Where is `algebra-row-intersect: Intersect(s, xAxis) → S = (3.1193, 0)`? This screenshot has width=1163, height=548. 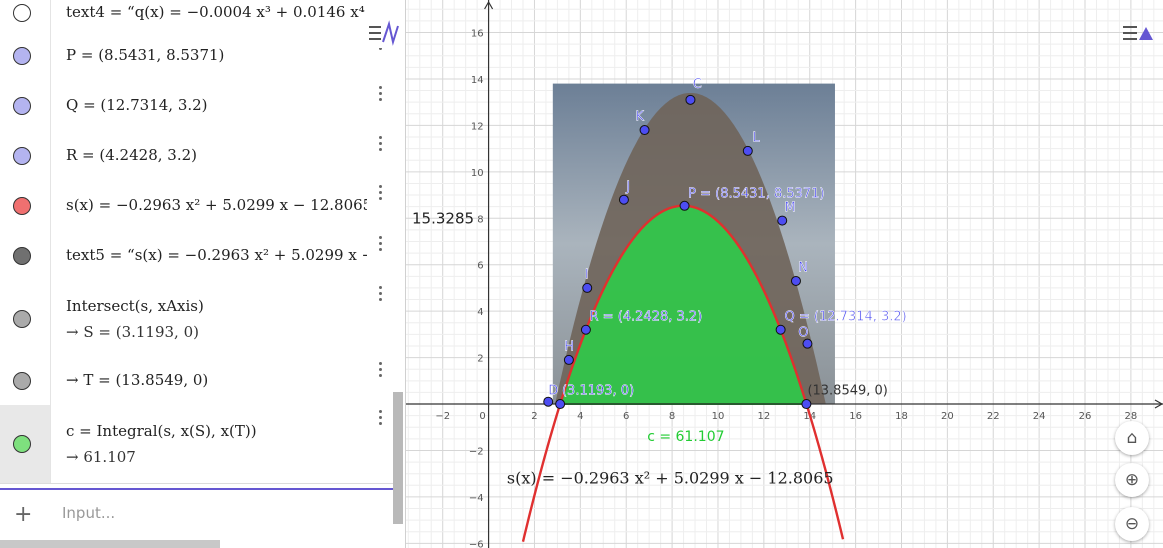
algebra-row-intersect: Intersect(s, xAxis) → S = (3.1193, 0) is located at coordinates (196, 319).